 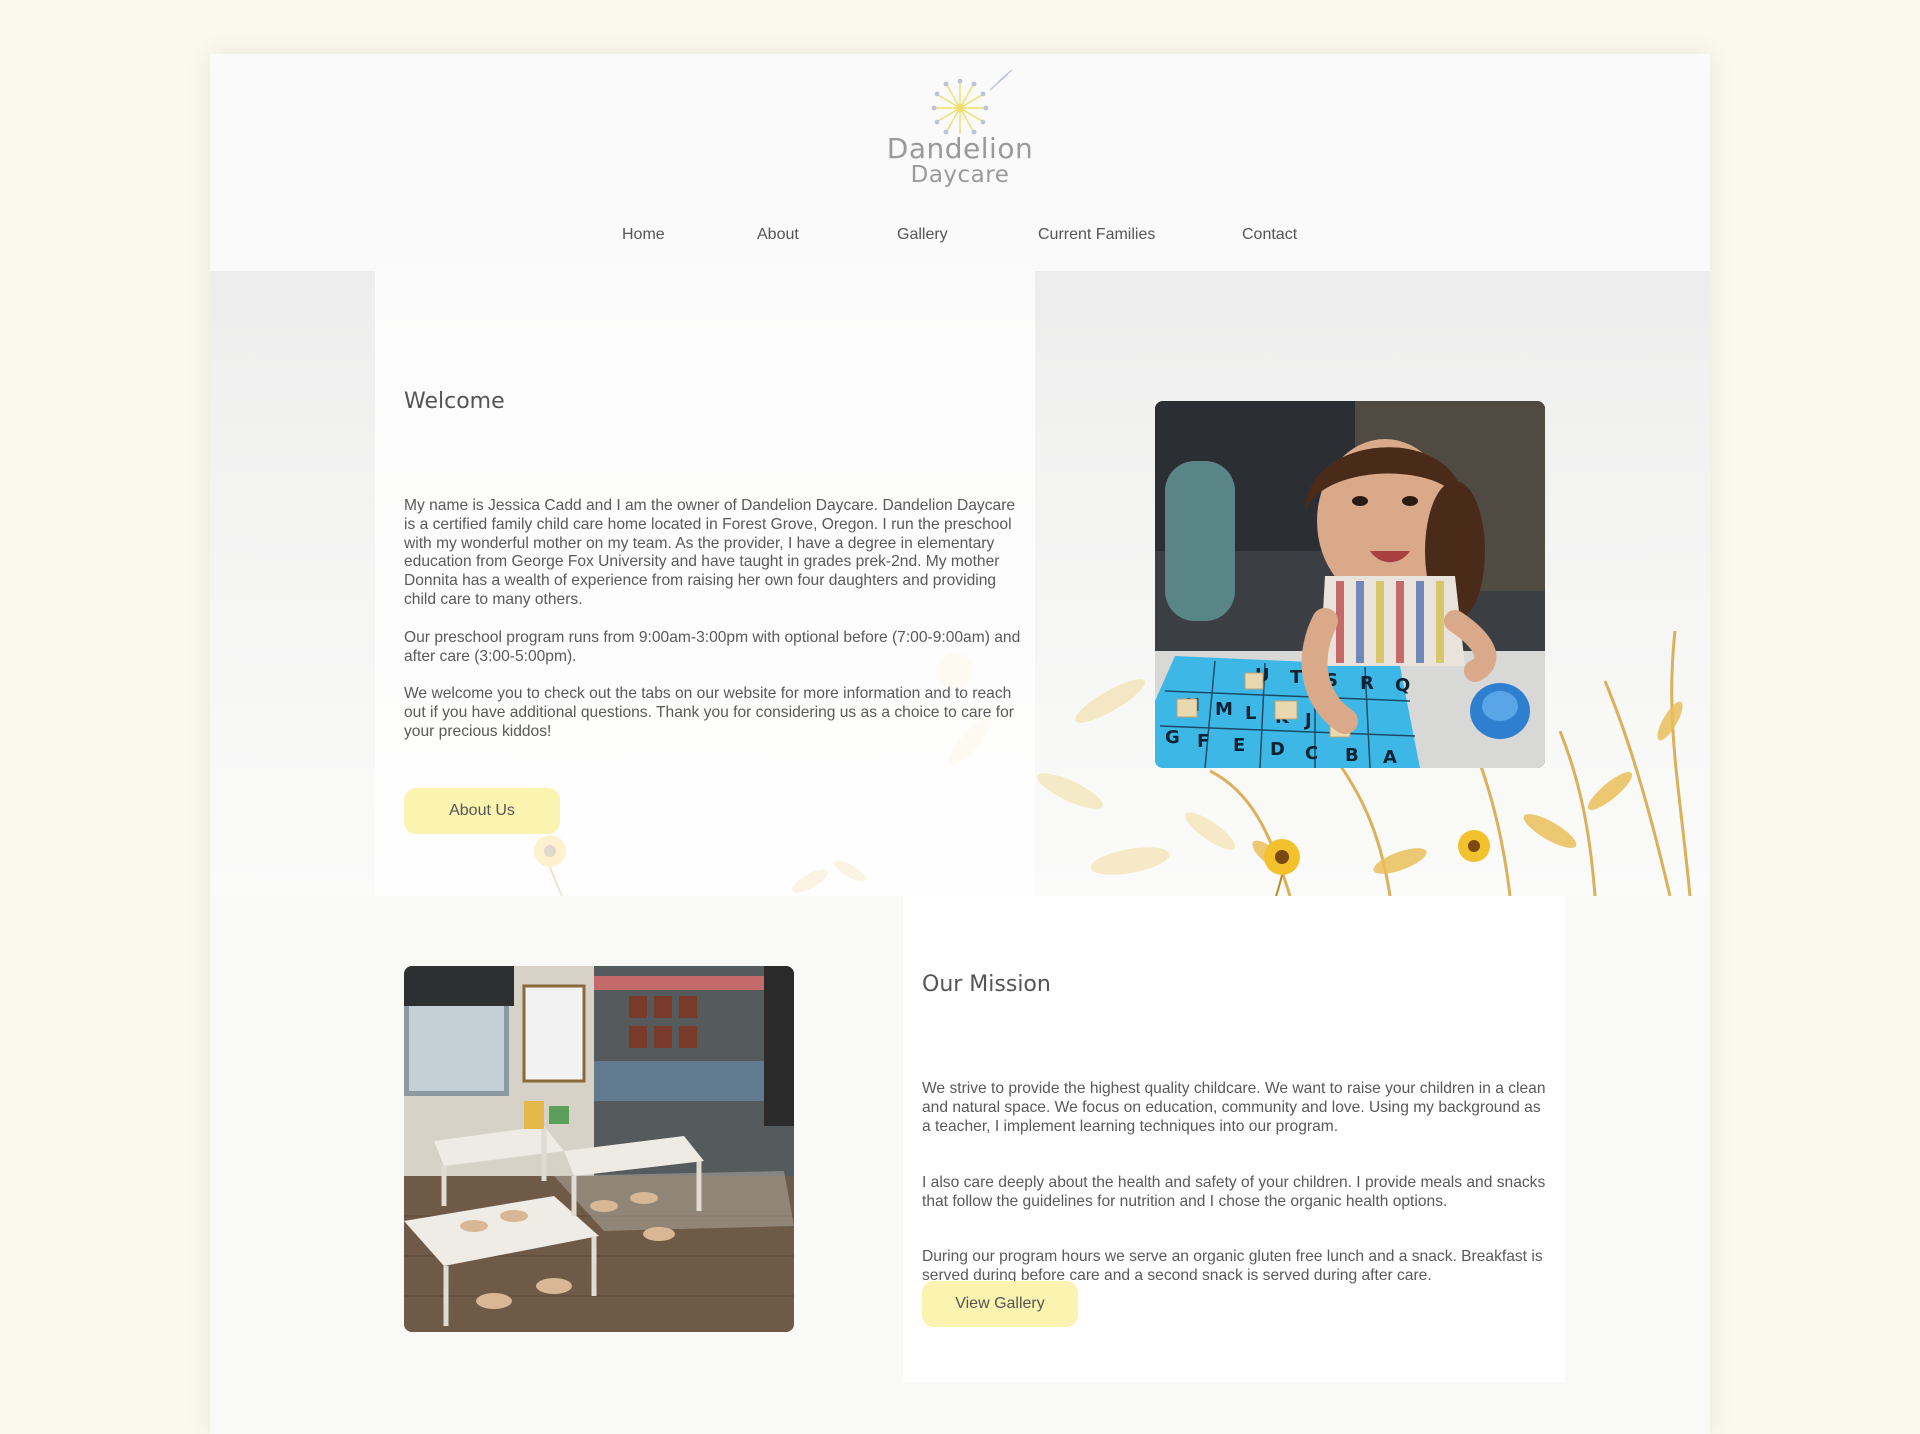 What do you see at coordinates (1000, 1304) in the screenshot?
I see `view-gallery-button: View Gallery` at bounding box center [1000, 1304].